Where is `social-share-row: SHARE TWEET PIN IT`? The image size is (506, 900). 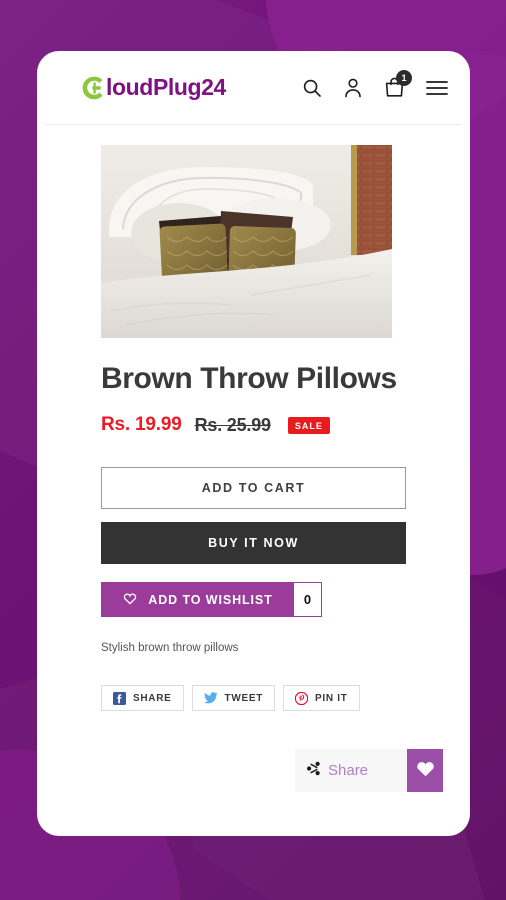
social-share-row: SHARE TWEET PIN IT is located at coordinates (253, 698).